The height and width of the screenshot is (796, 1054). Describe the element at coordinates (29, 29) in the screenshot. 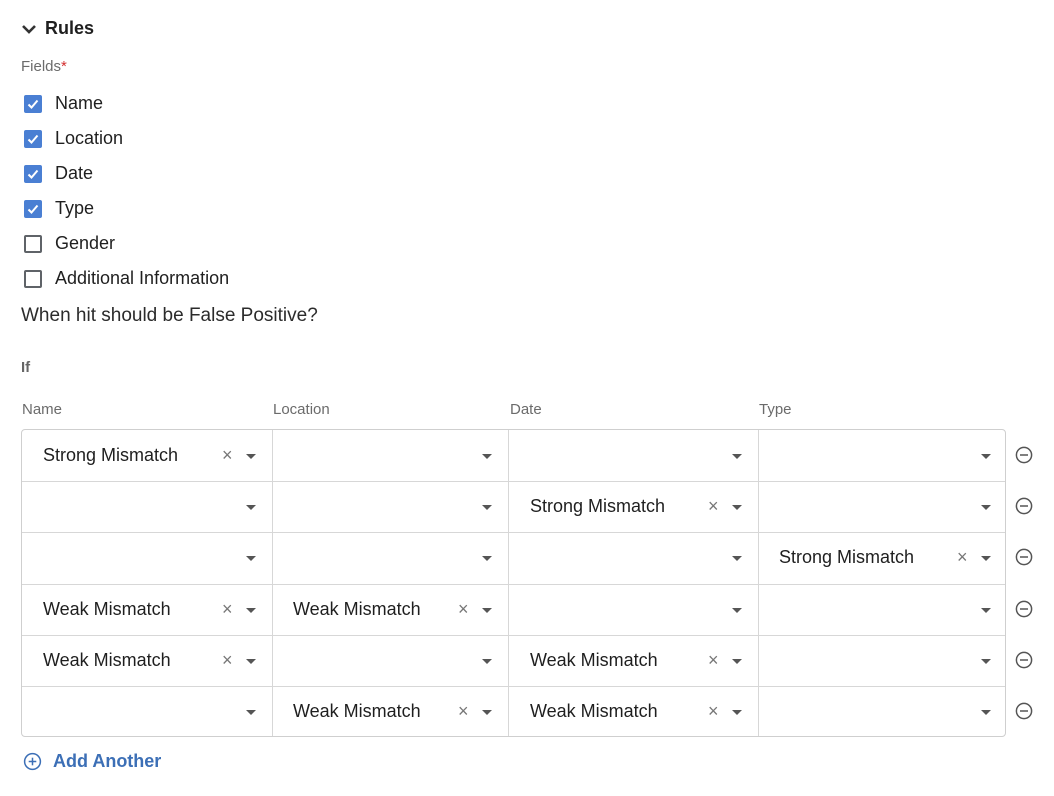

I see `chevron-down-icon` at that location.